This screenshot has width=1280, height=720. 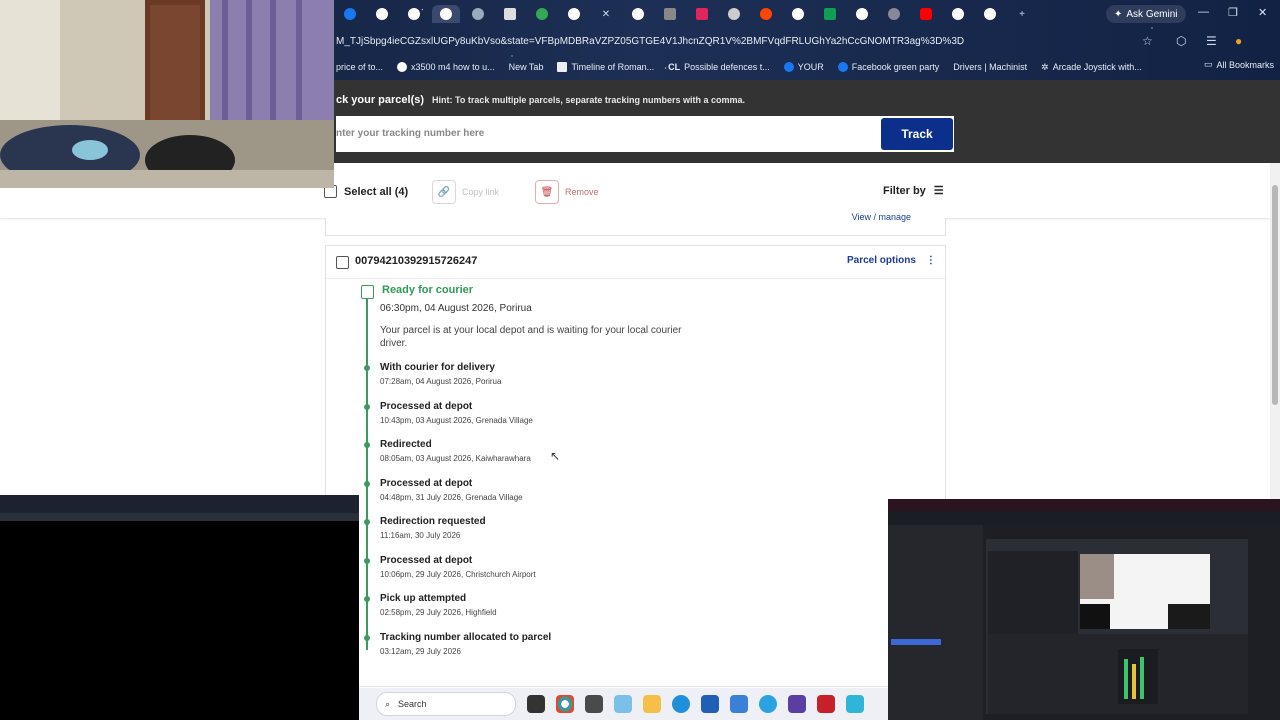 I want to click on parcel-card-header: 00794210392915726247 Parcel options ⋮, so click(x=635, y=262).